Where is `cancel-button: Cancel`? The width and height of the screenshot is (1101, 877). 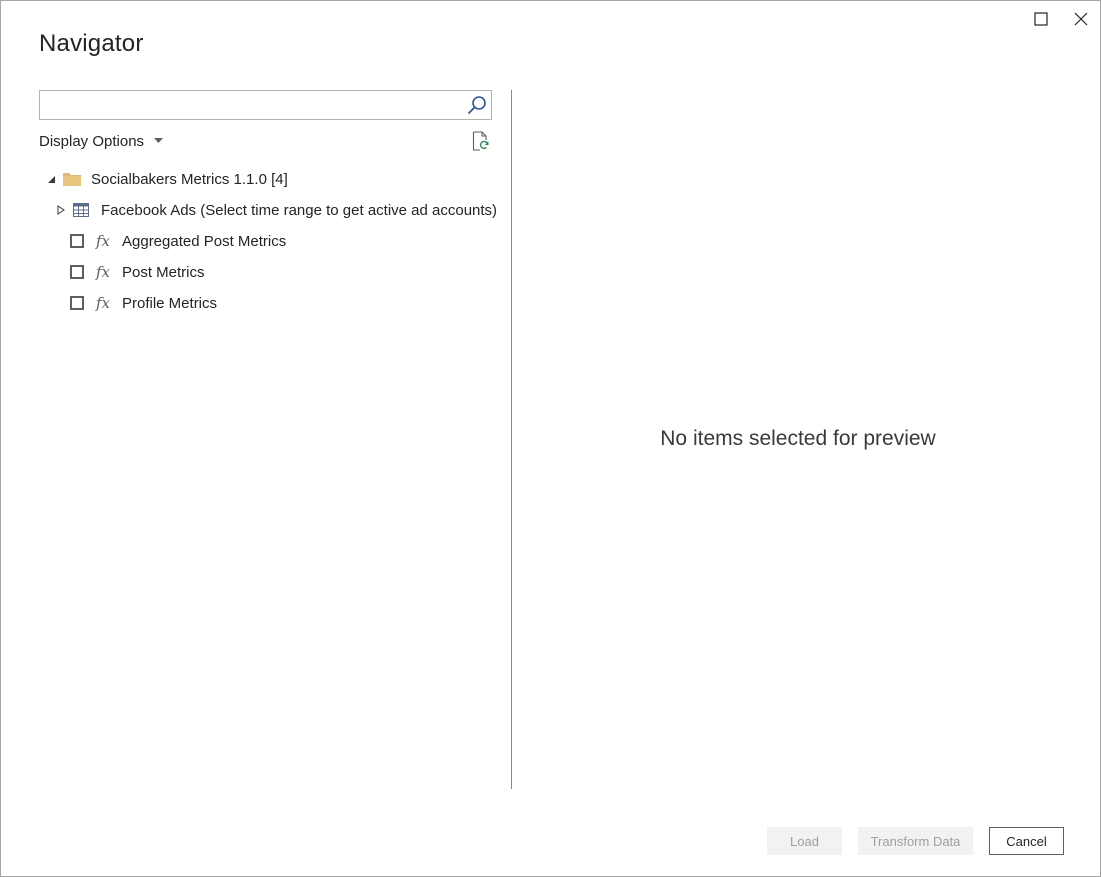 cancel-button: Cancel is located at coordinates (1026, 841).